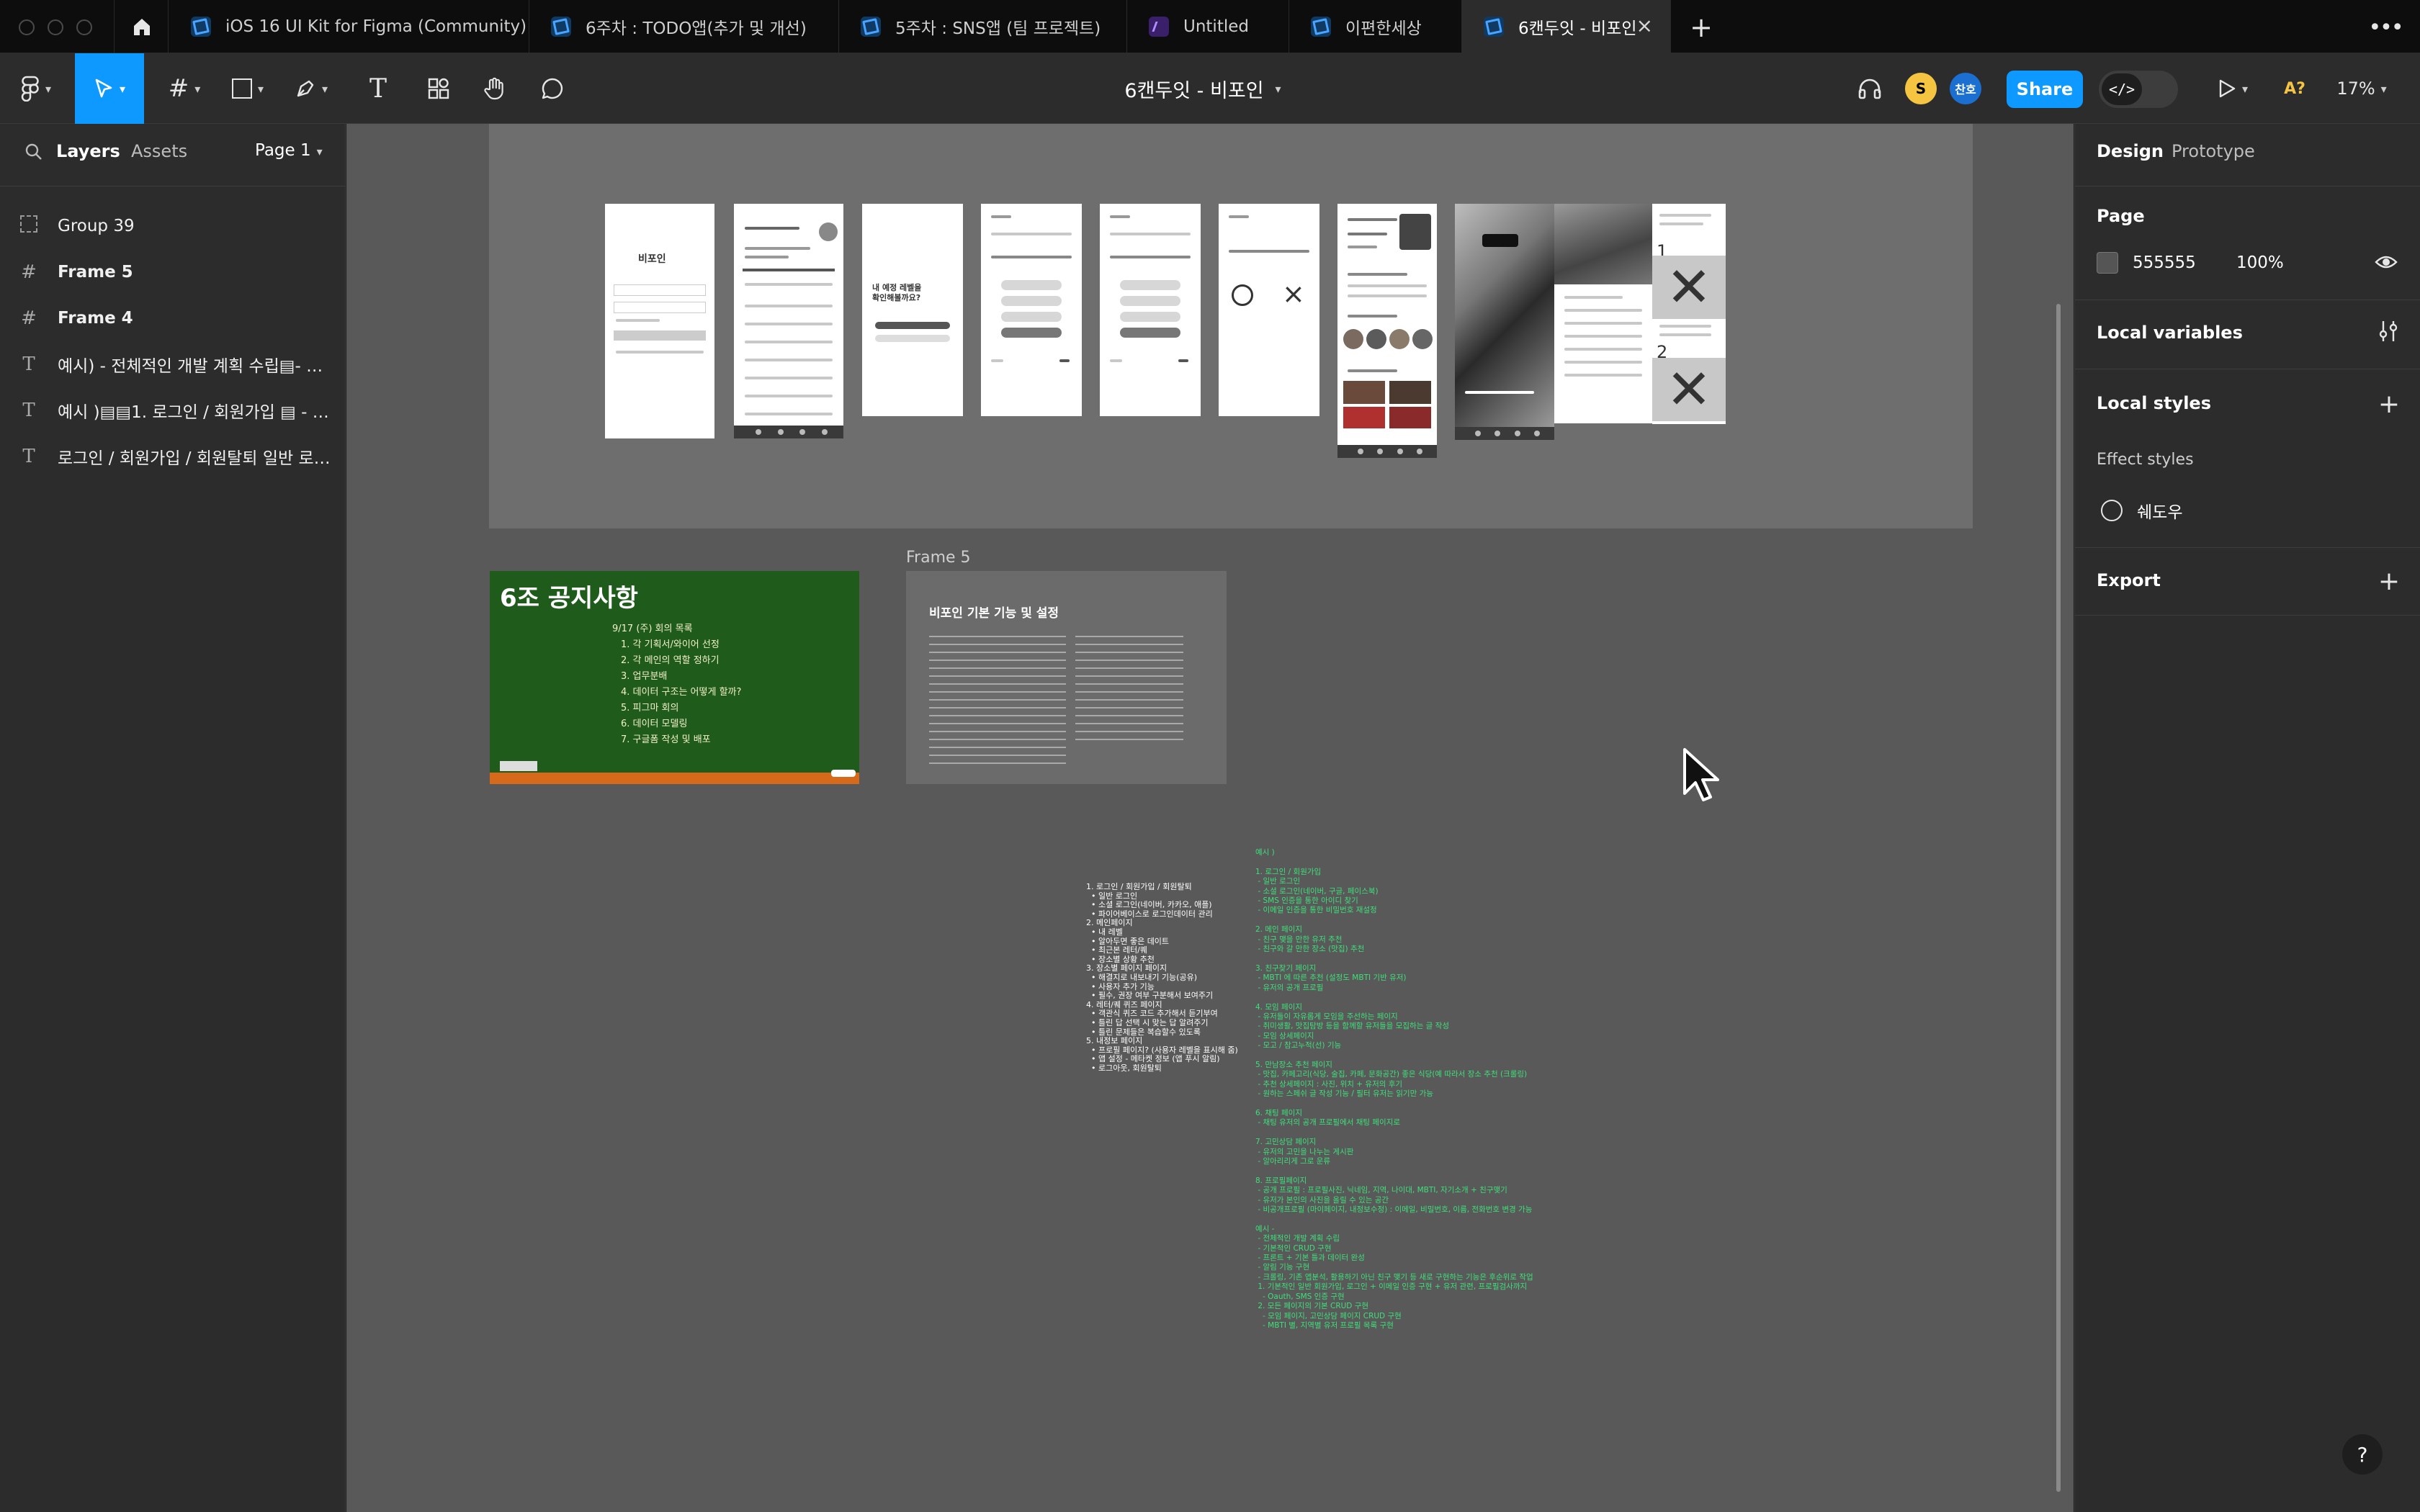  What do you see at coordinates (2362, 1454) in the screenshot?
I see `help-button: ?` at bounding box center [2362, 1454].